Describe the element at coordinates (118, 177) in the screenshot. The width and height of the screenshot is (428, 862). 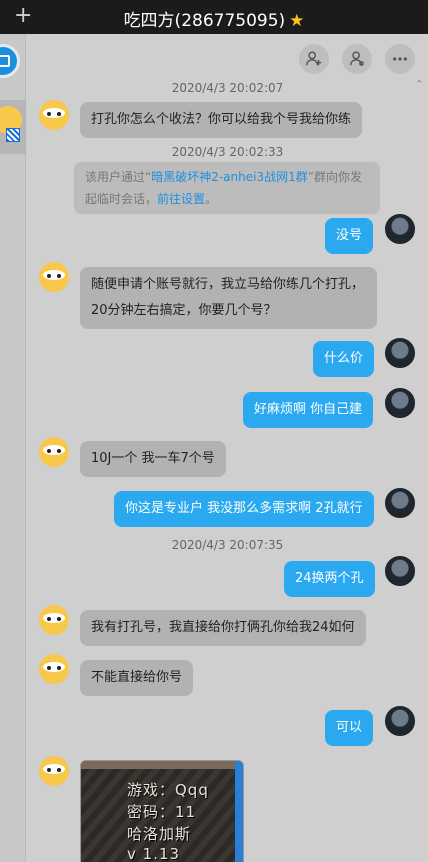
I see `notice-prefix: 该用户通过“` at that location.